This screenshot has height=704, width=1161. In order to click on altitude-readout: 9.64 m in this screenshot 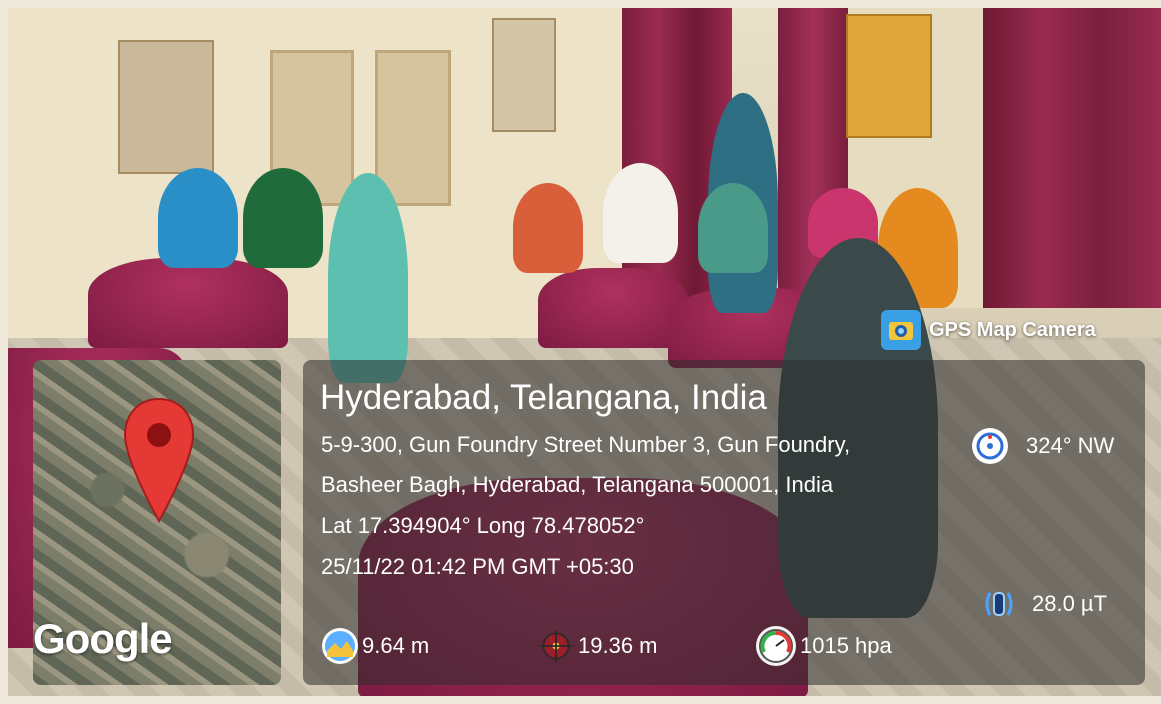, I will do `click(375, 646)`.